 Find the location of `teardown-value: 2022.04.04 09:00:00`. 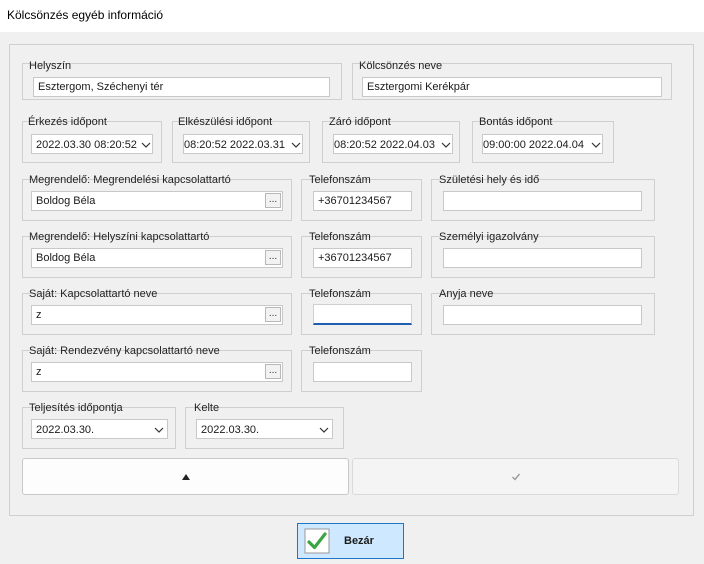

teardown-value: 2022.04.04 09:00:00 is located at coordinates (533, 145).